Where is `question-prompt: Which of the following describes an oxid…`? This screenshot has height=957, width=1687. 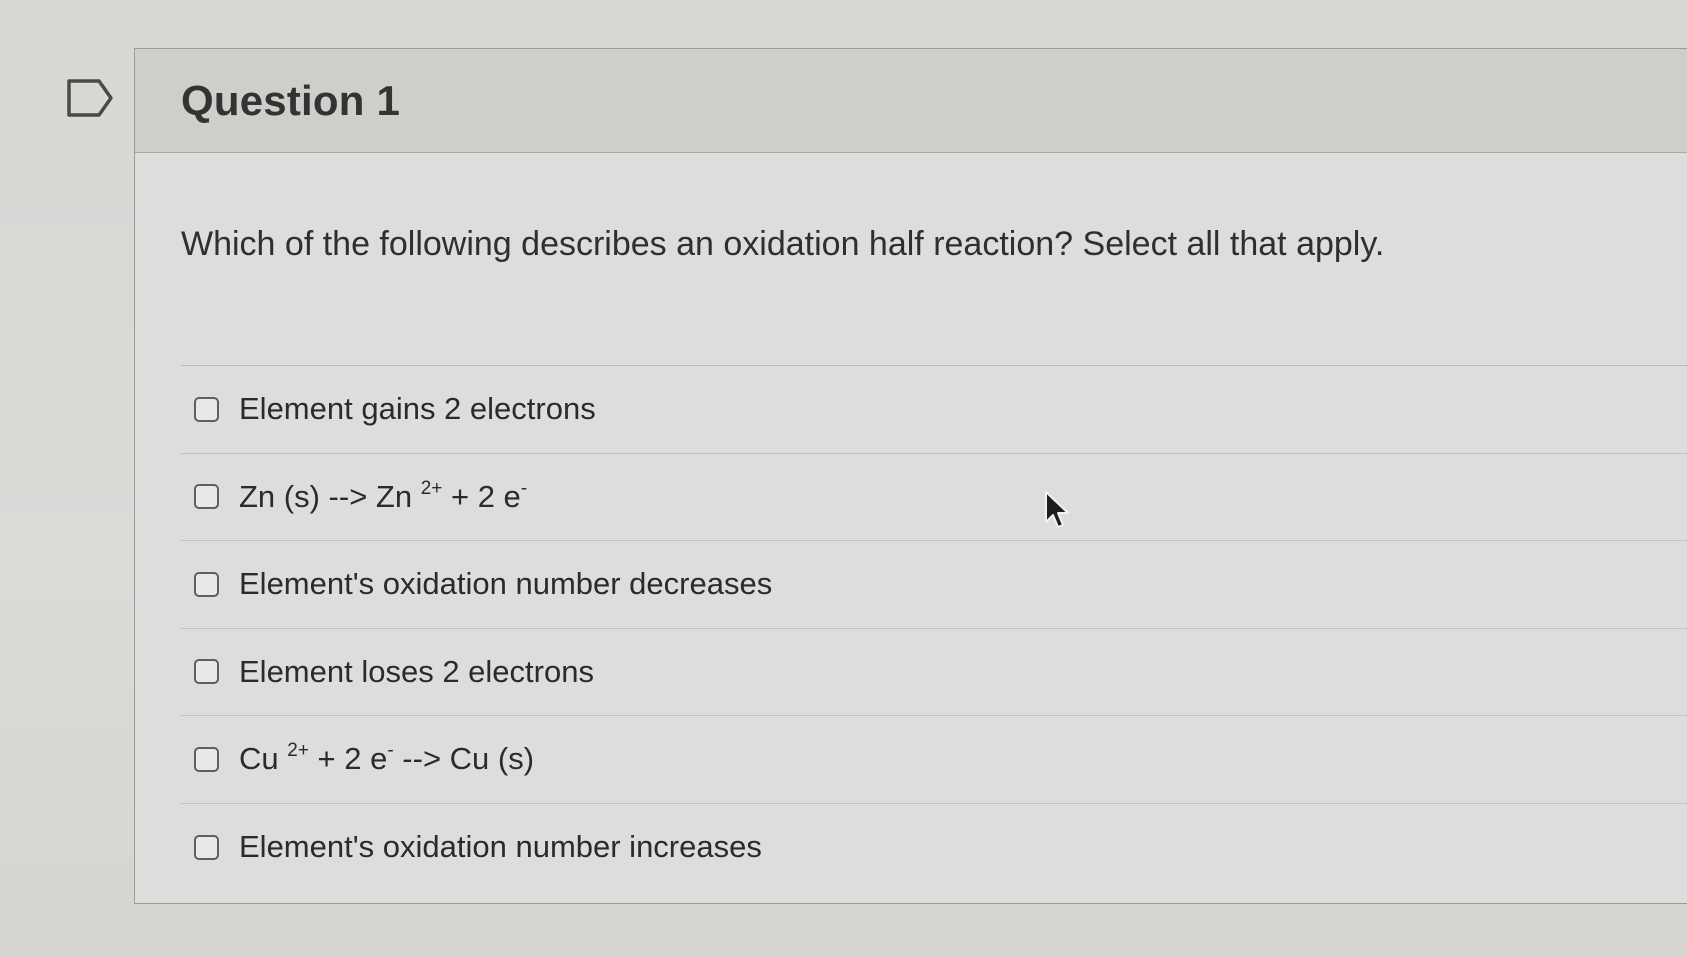 question-prompt: Which of the following describes an oxid… is located at coordinates (783, 244).